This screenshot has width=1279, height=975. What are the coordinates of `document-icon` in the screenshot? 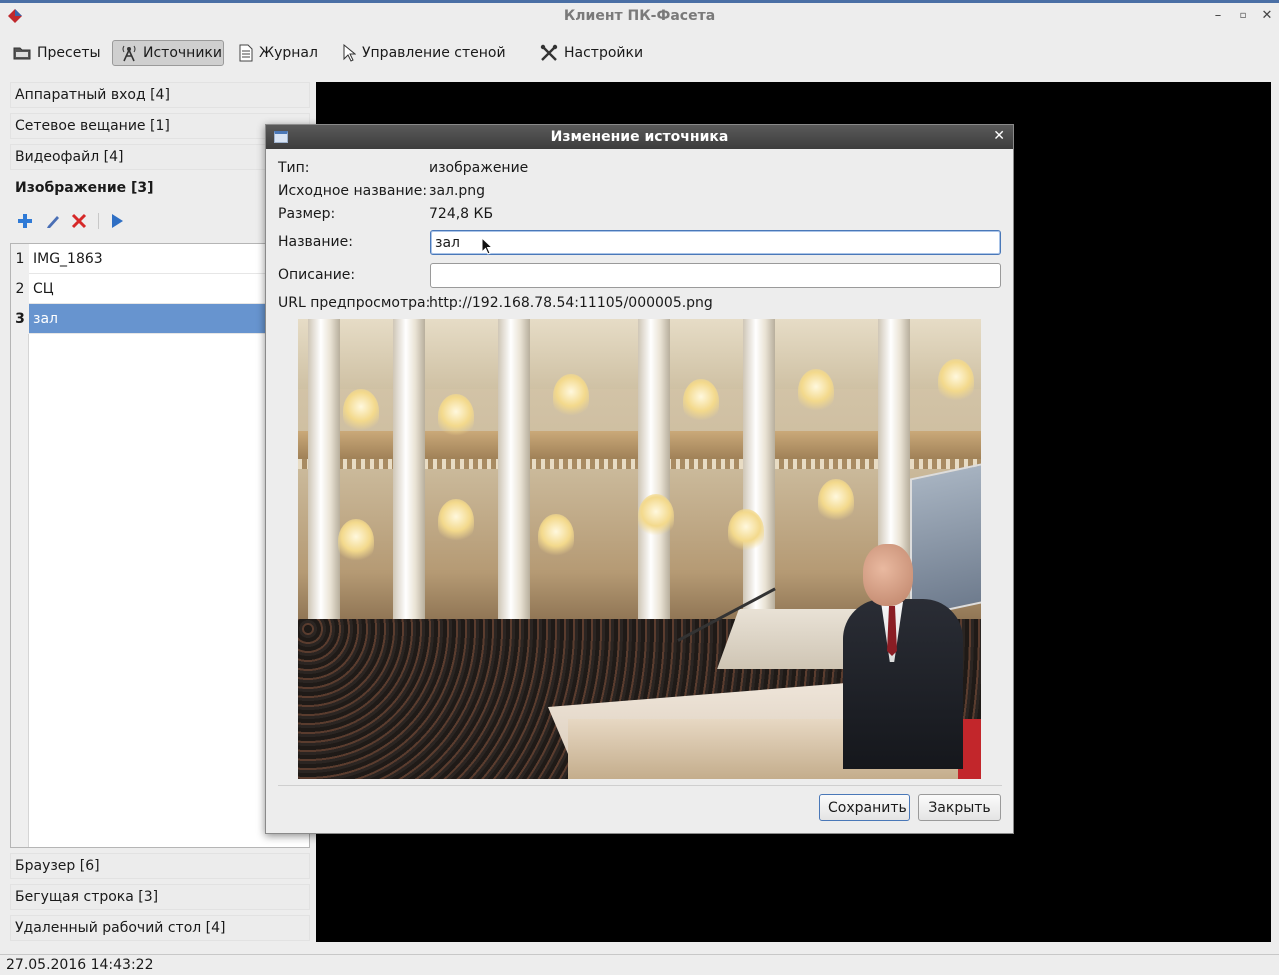 It's located at (246, 53).